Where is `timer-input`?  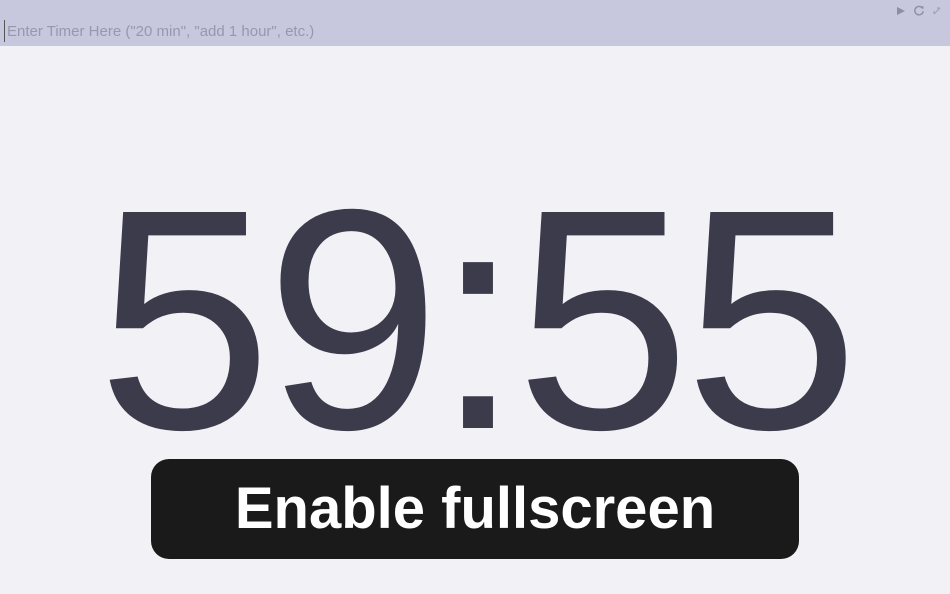
timer-input is located at coordinates (445, 31).